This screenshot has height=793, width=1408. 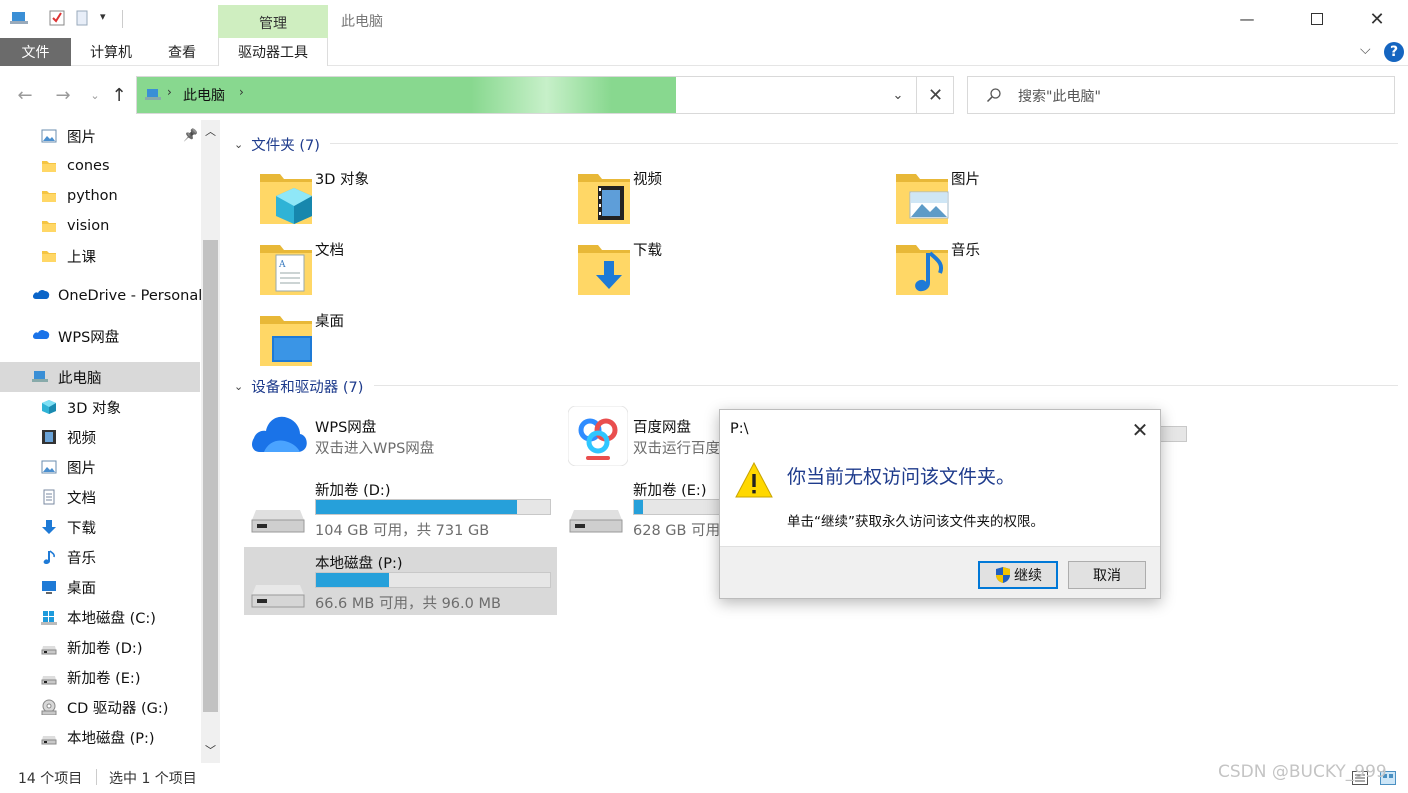 I want to click on continue-button: 继续, so click(x=1018, y=575).